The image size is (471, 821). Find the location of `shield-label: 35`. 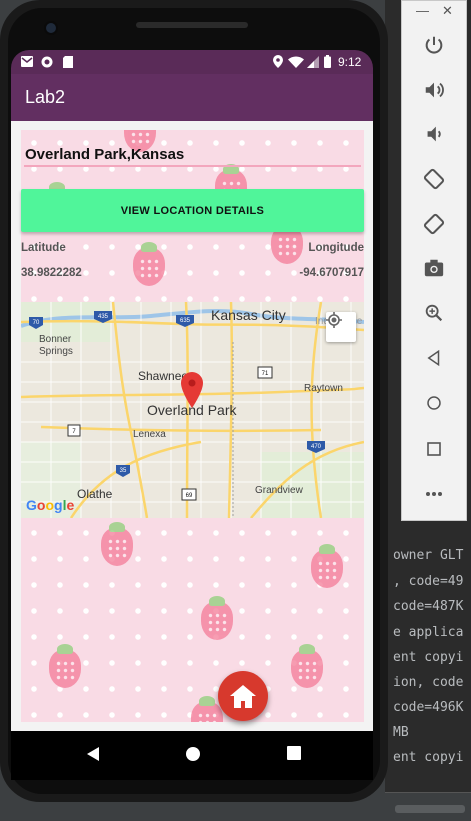

shield-label: 35 is located at coordinates (123, 471).